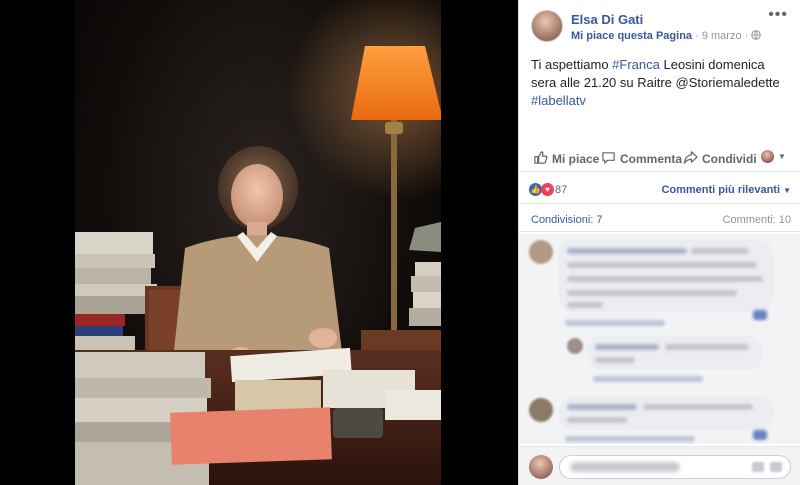  I want to click on comment-sort-dropdown: Commenti più rilevanti ▼, so click(726, 190).